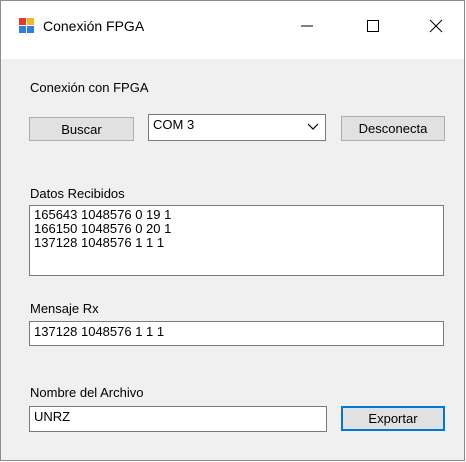  Describe the element at coordinates (174, 124) in the screenshot. I see `port-select-value: COM 3` at that location.